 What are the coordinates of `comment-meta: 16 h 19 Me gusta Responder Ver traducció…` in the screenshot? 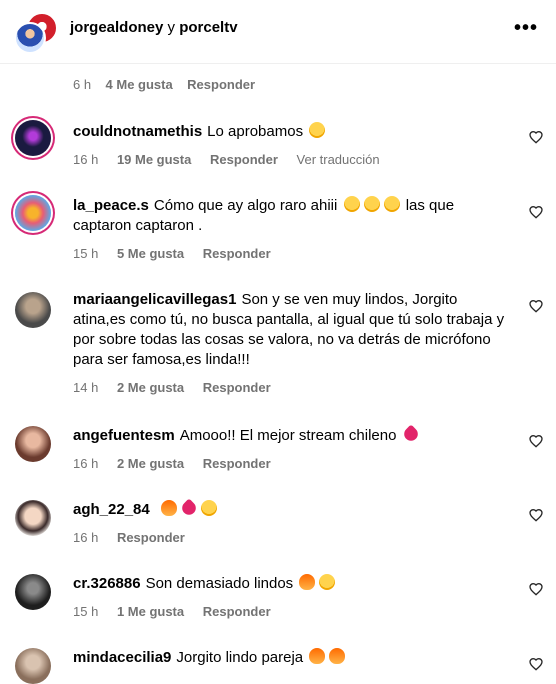 It's located at (234, 159).